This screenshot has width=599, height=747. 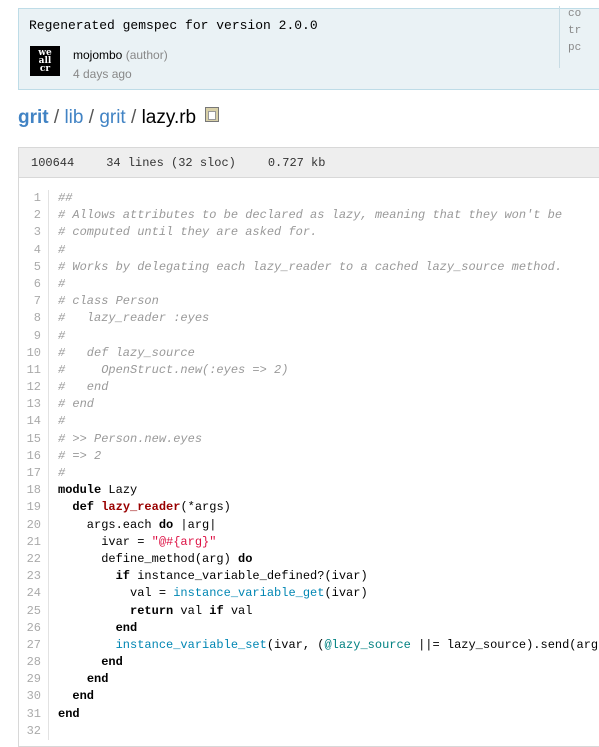 What do you see at coordinates (33, 117) in the screenshot?
I see `breadcrumb-repo-link: grit` at bounding box center [33, 117].